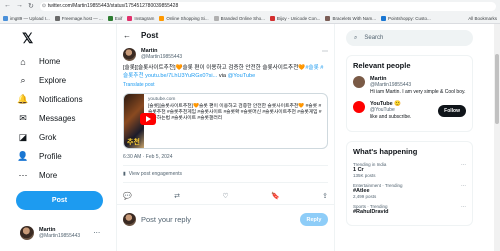 Image resolution: width=500 pixels, height=251 pixels. Describe the element at coordinates (127, 196) in the screenshot. I see `reply-icon: 💬` at that location.